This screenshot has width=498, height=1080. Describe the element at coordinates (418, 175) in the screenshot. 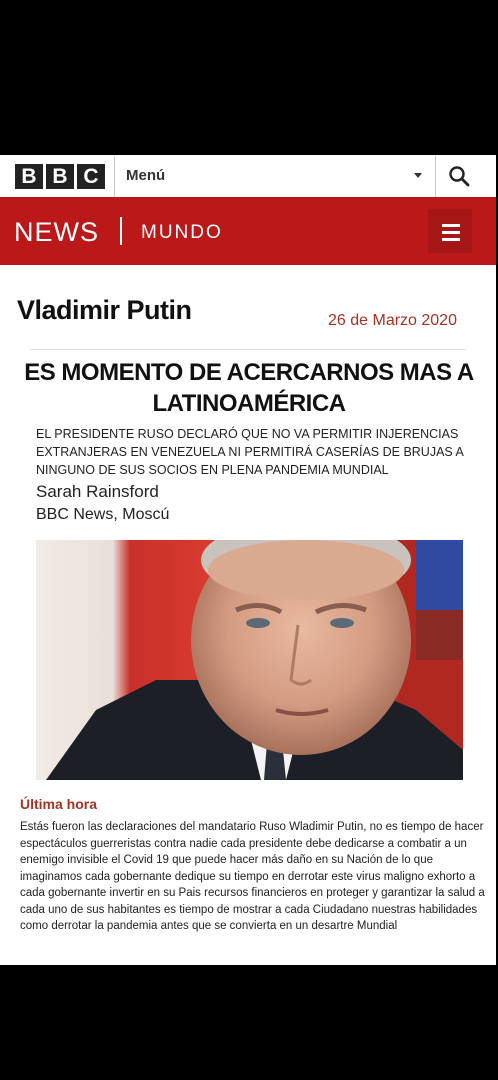

I see `chevron-down-icon` at that location.